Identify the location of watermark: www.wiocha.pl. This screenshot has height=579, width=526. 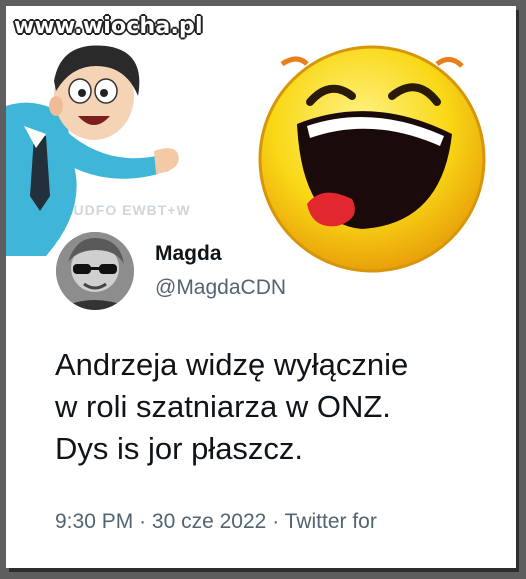
(108, 26).